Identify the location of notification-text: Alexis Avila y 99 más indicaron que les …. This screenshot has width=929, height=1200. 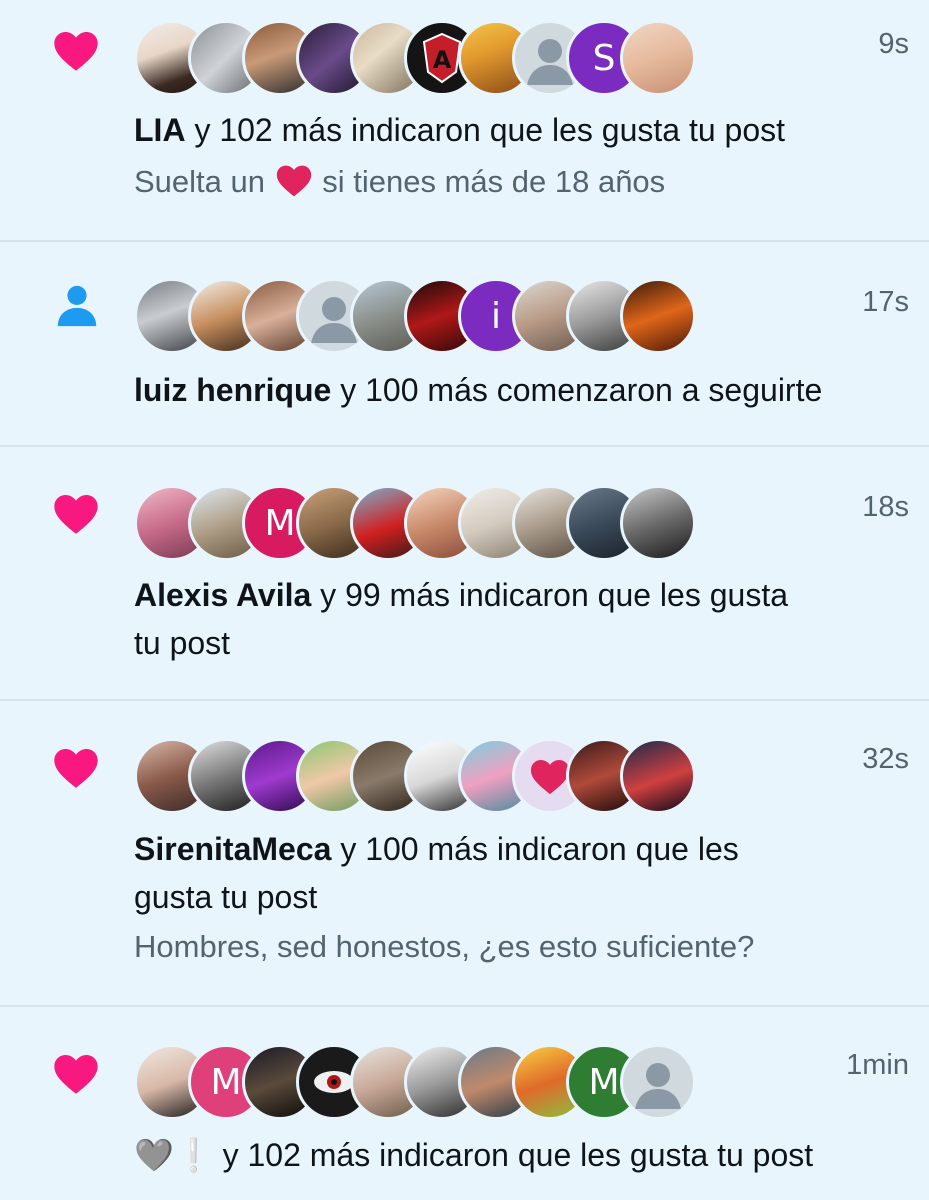
(521, 619).